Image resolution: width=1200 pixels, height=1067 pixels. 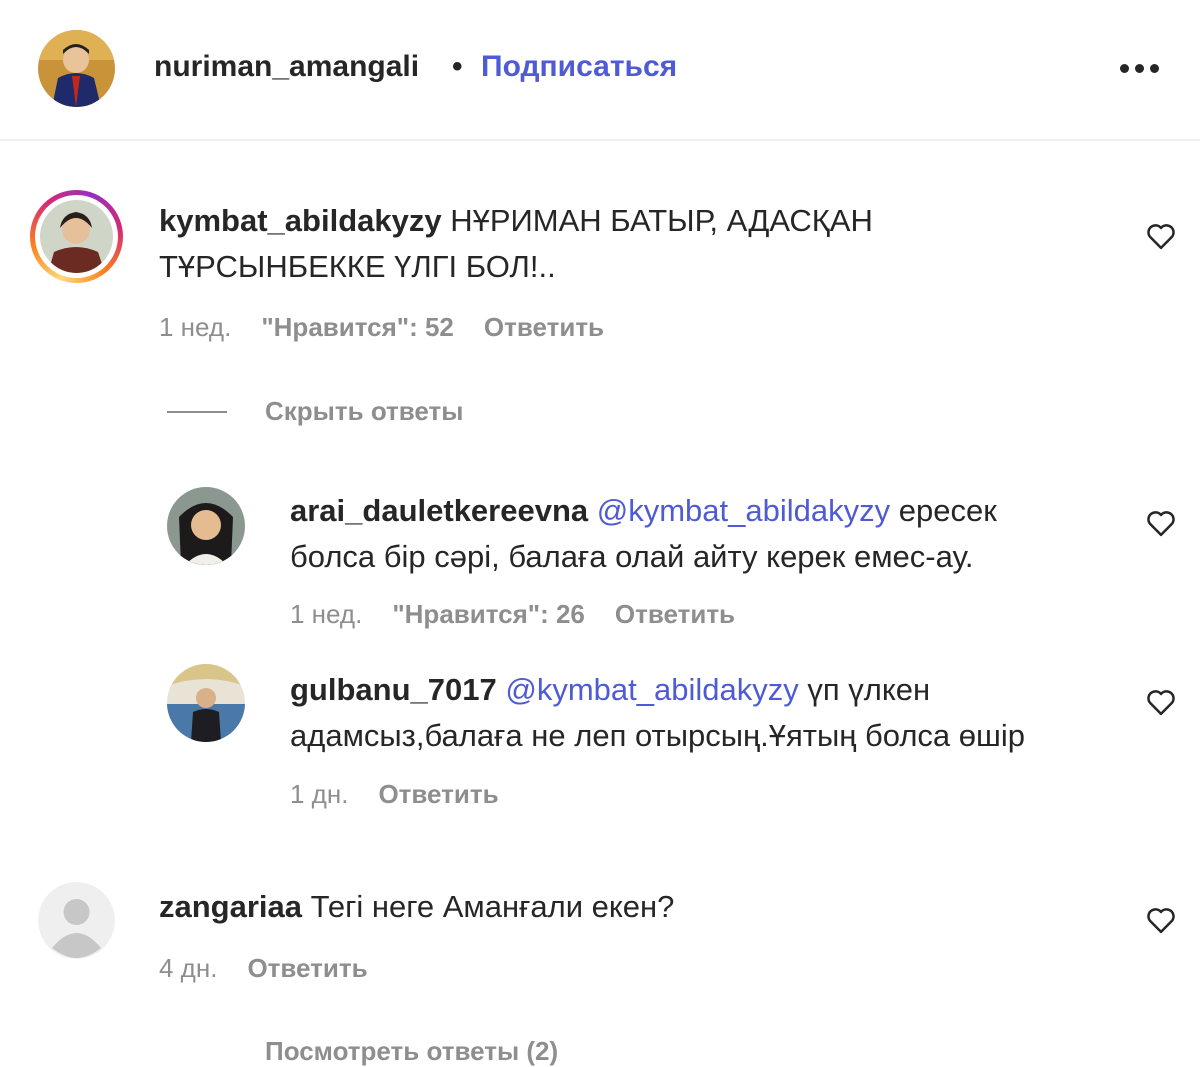 What do you see at coordinates (411, 1051) in the screenshot?
I see `view-replies-button: Посмотреть ответы (2)` at bounding box center [411, 1051].